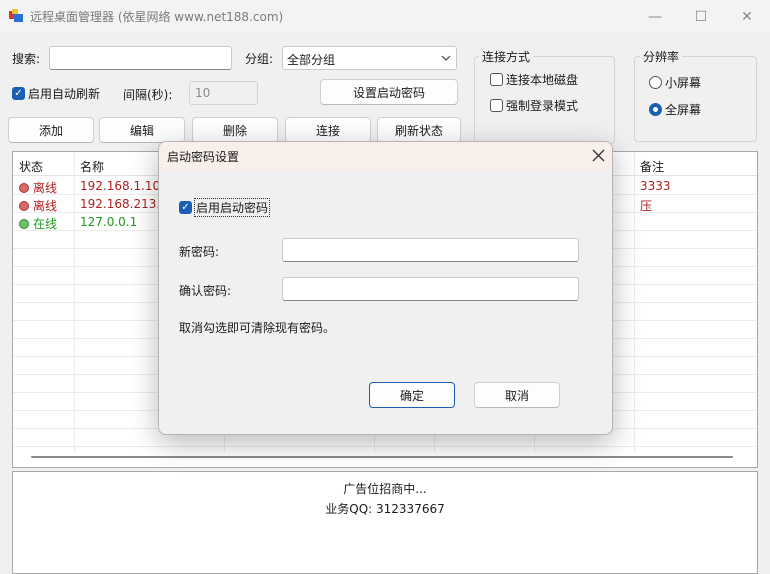 This screenshot has height=574, width=770. I want to click on group-select-value: 全部分组, so click(311, 60).